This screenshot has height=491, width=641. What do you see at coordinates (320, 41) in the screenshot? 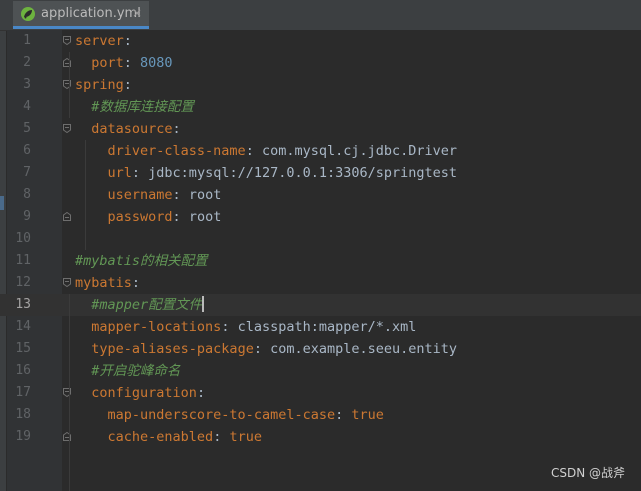
I see `code-line: 1 server:` at bounding box center [320, 41].